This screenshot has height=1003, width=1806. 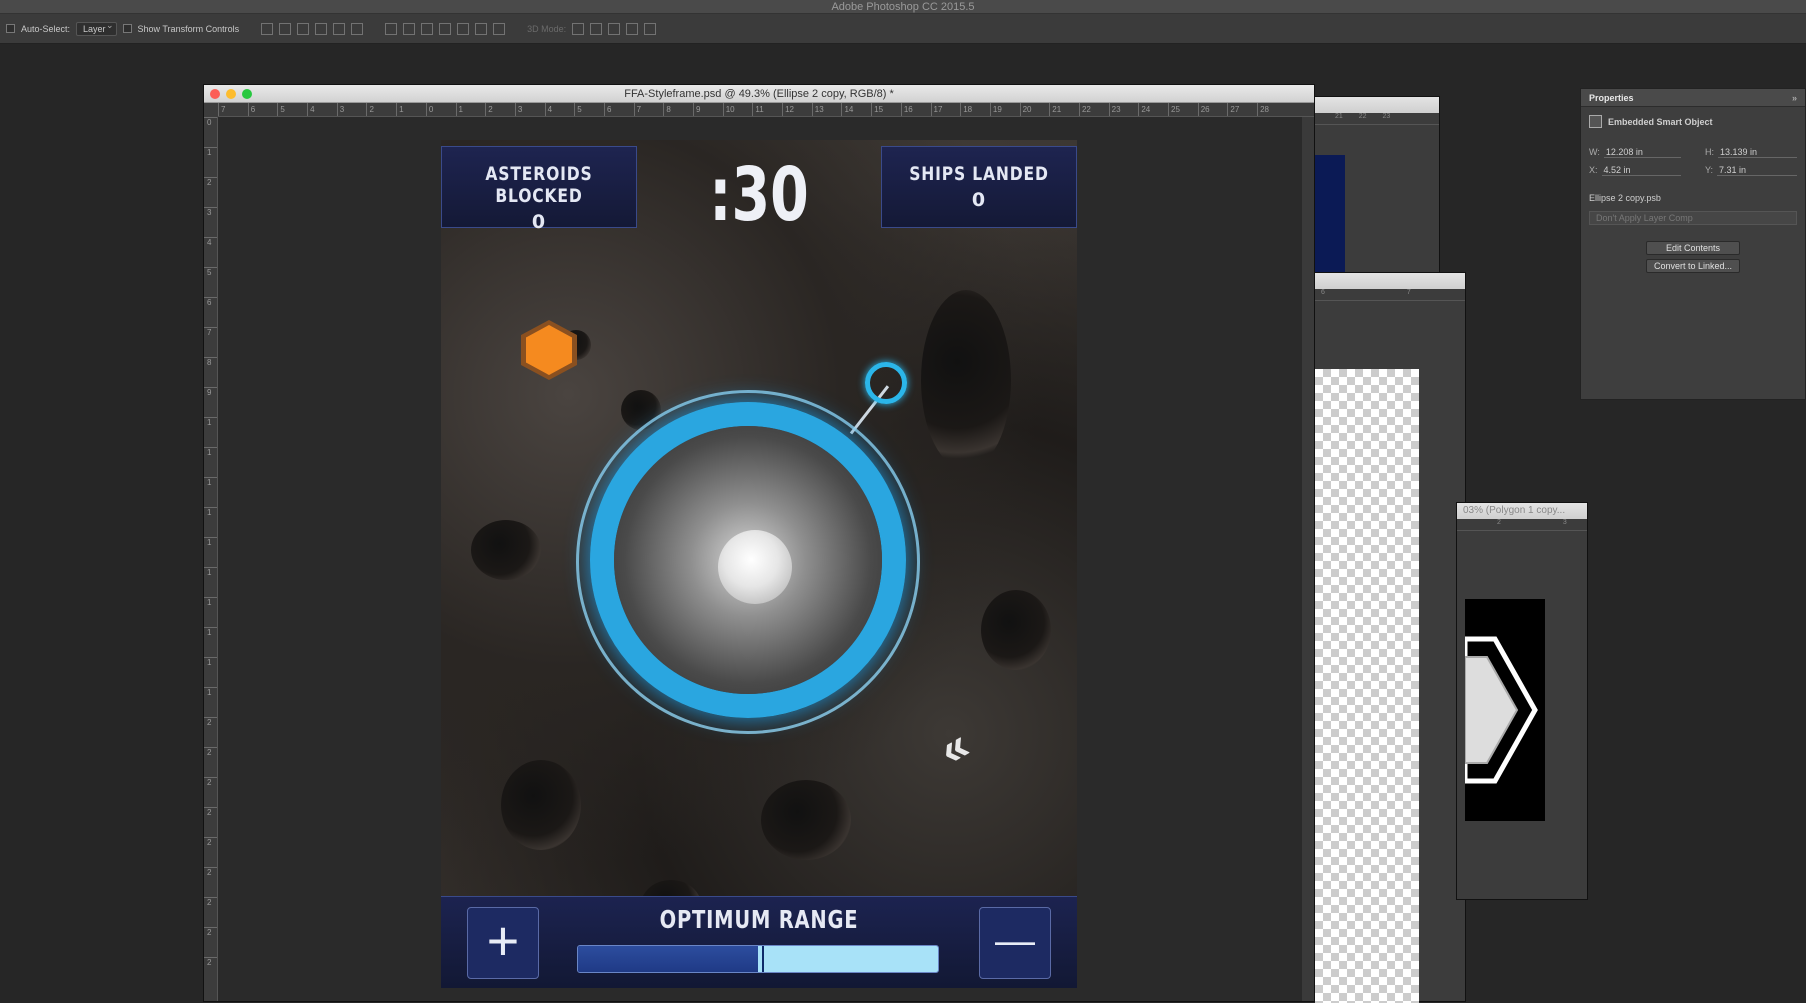 What do you see at coordinates (1242, 109) in the screenshot?
I see `ruler-tick-label: 27` at bounding box center [1242, 109].